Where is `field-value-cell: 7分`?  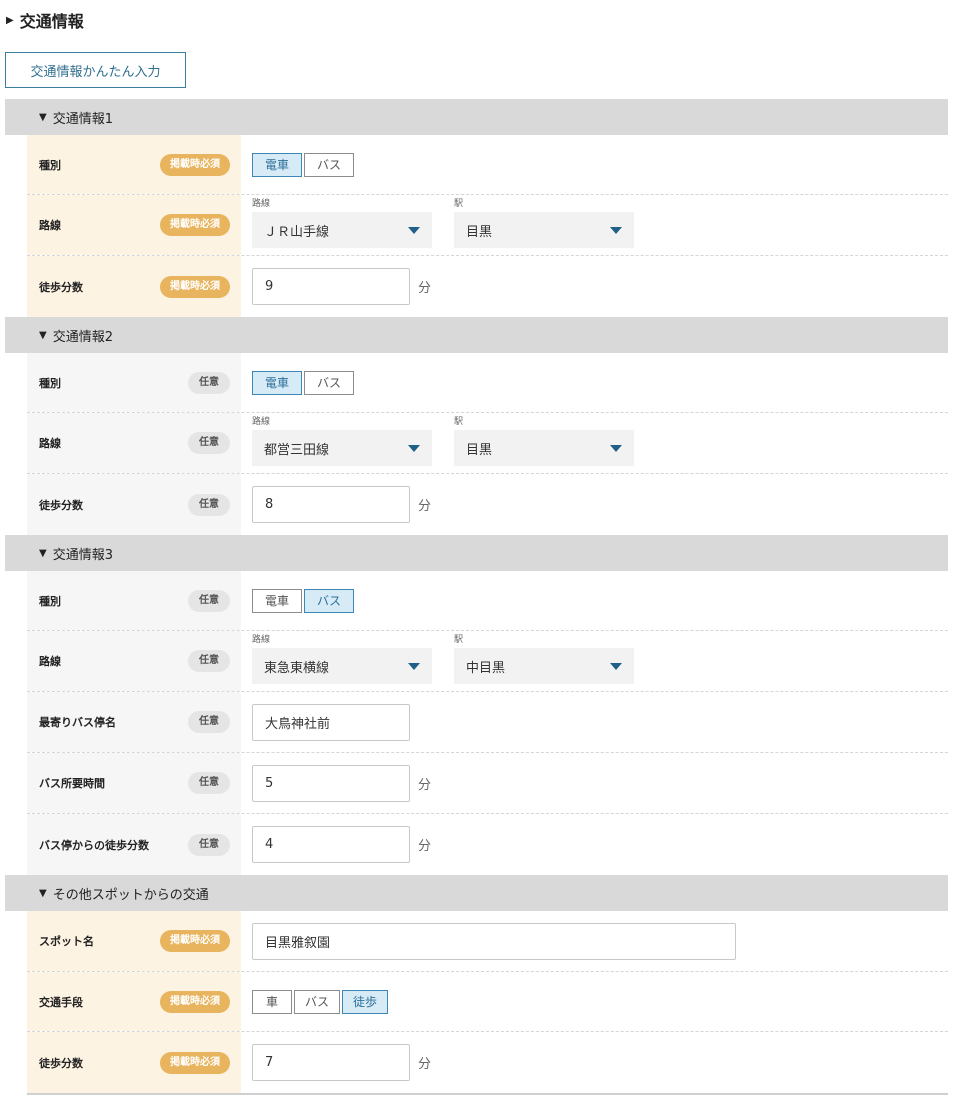
field-value-cell: 7分 is located at coordinates (594, 1062).